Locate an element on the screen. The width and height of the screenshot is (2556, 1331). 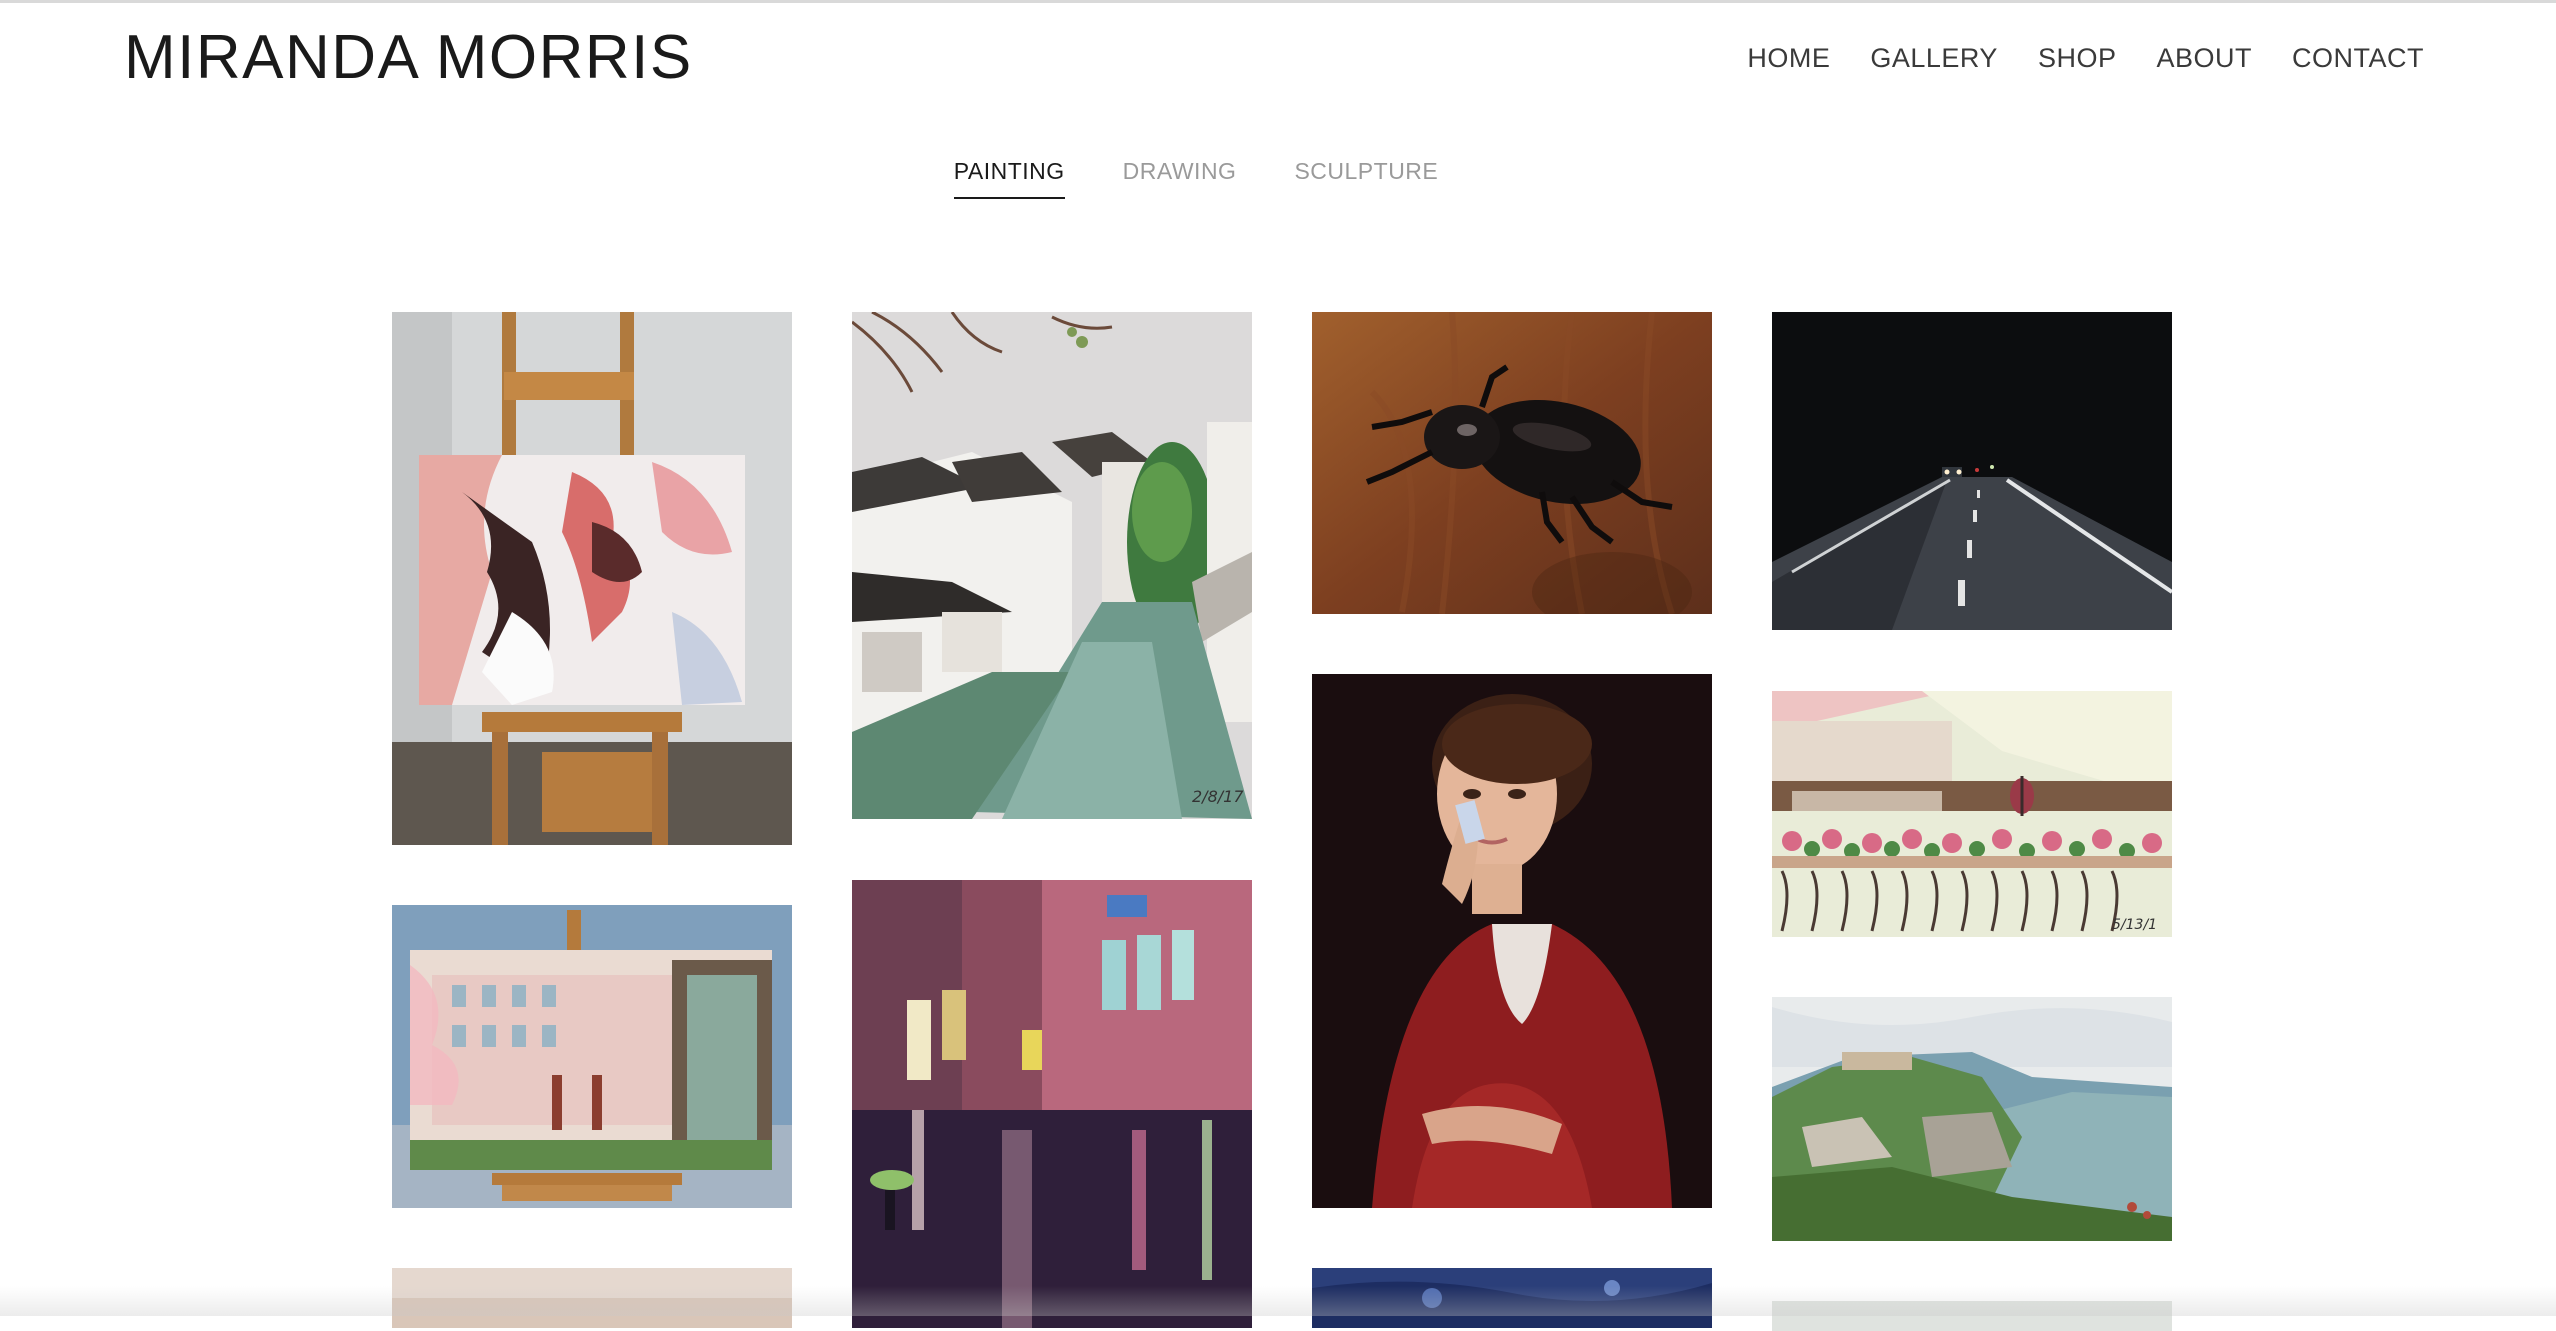
canal-signature: 2/8/17 is located at coordinates (1218, 796).